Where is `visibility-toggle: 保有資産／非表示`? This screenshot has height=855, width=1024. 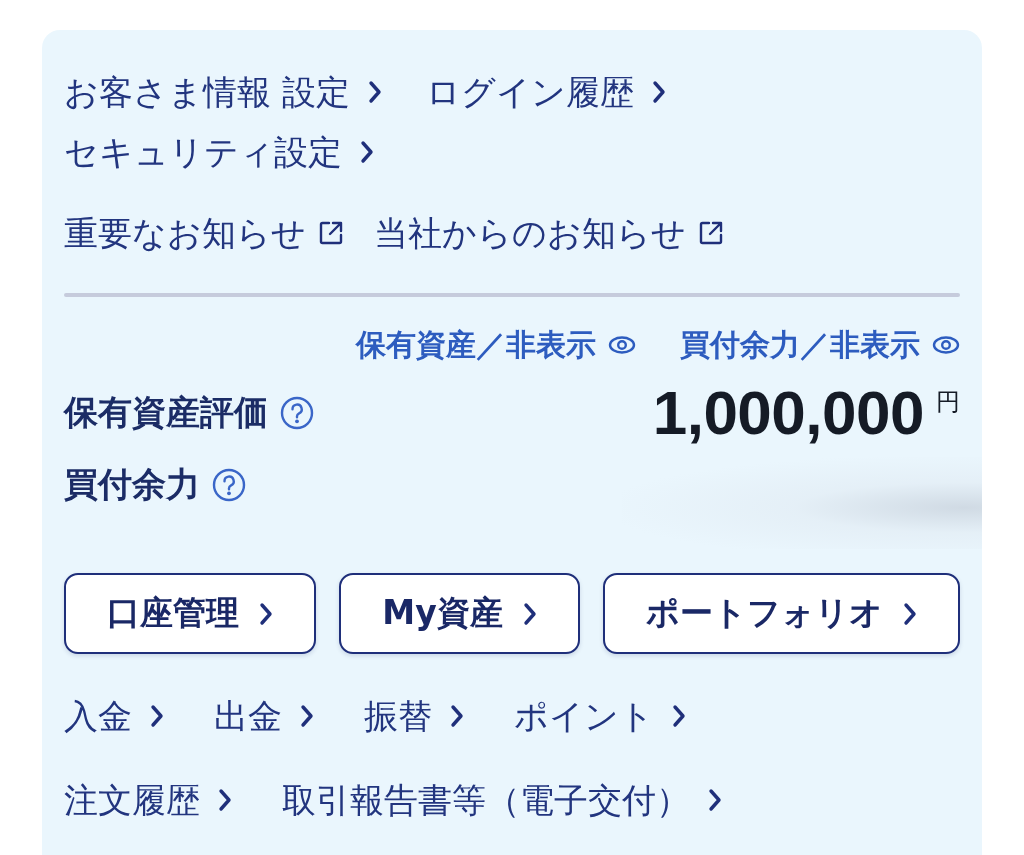 visibility-toggle: 保有資産／非表示 is located at coordinates (496, 345).